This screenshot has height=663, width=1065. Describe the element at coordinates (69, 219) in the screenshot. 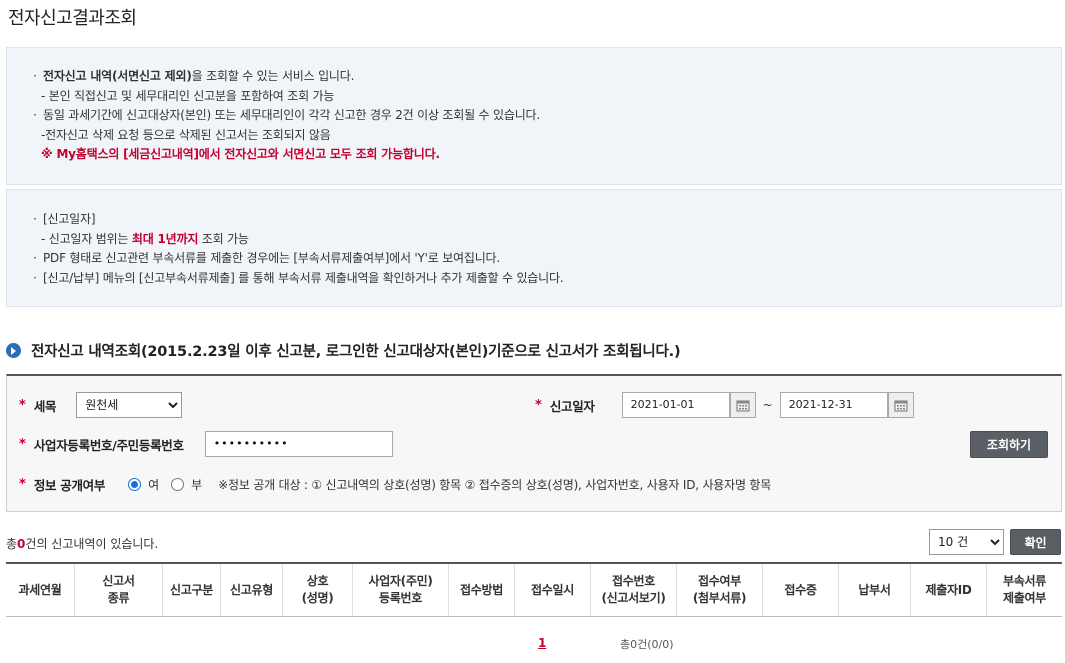

I see `notice-text: [신고일자]` at that location.